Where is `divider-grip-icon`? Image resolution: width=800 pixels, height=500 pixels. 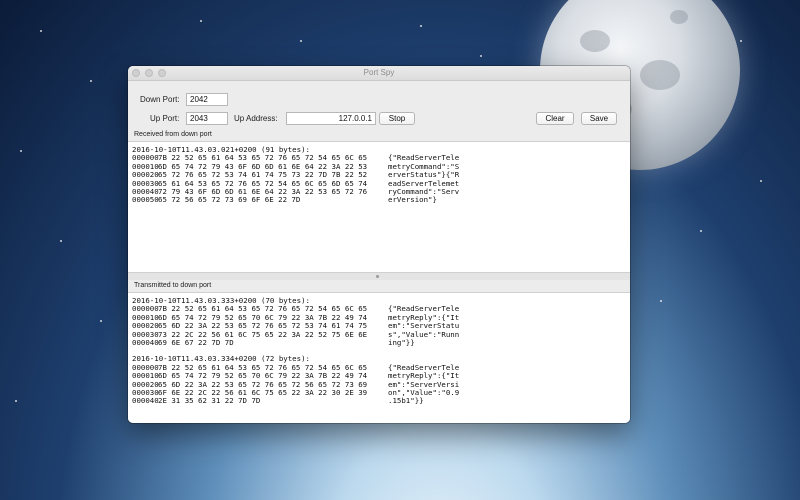
divider-grip-icon is located at coordinates (377, 276).